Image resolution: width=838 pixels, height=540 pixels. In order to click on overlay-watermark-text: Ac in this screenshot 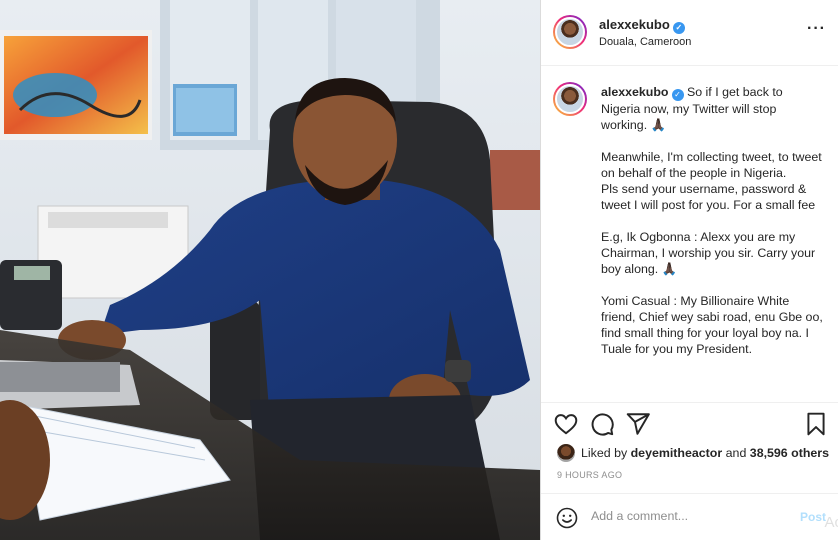, I will do `click(831, 522)`.